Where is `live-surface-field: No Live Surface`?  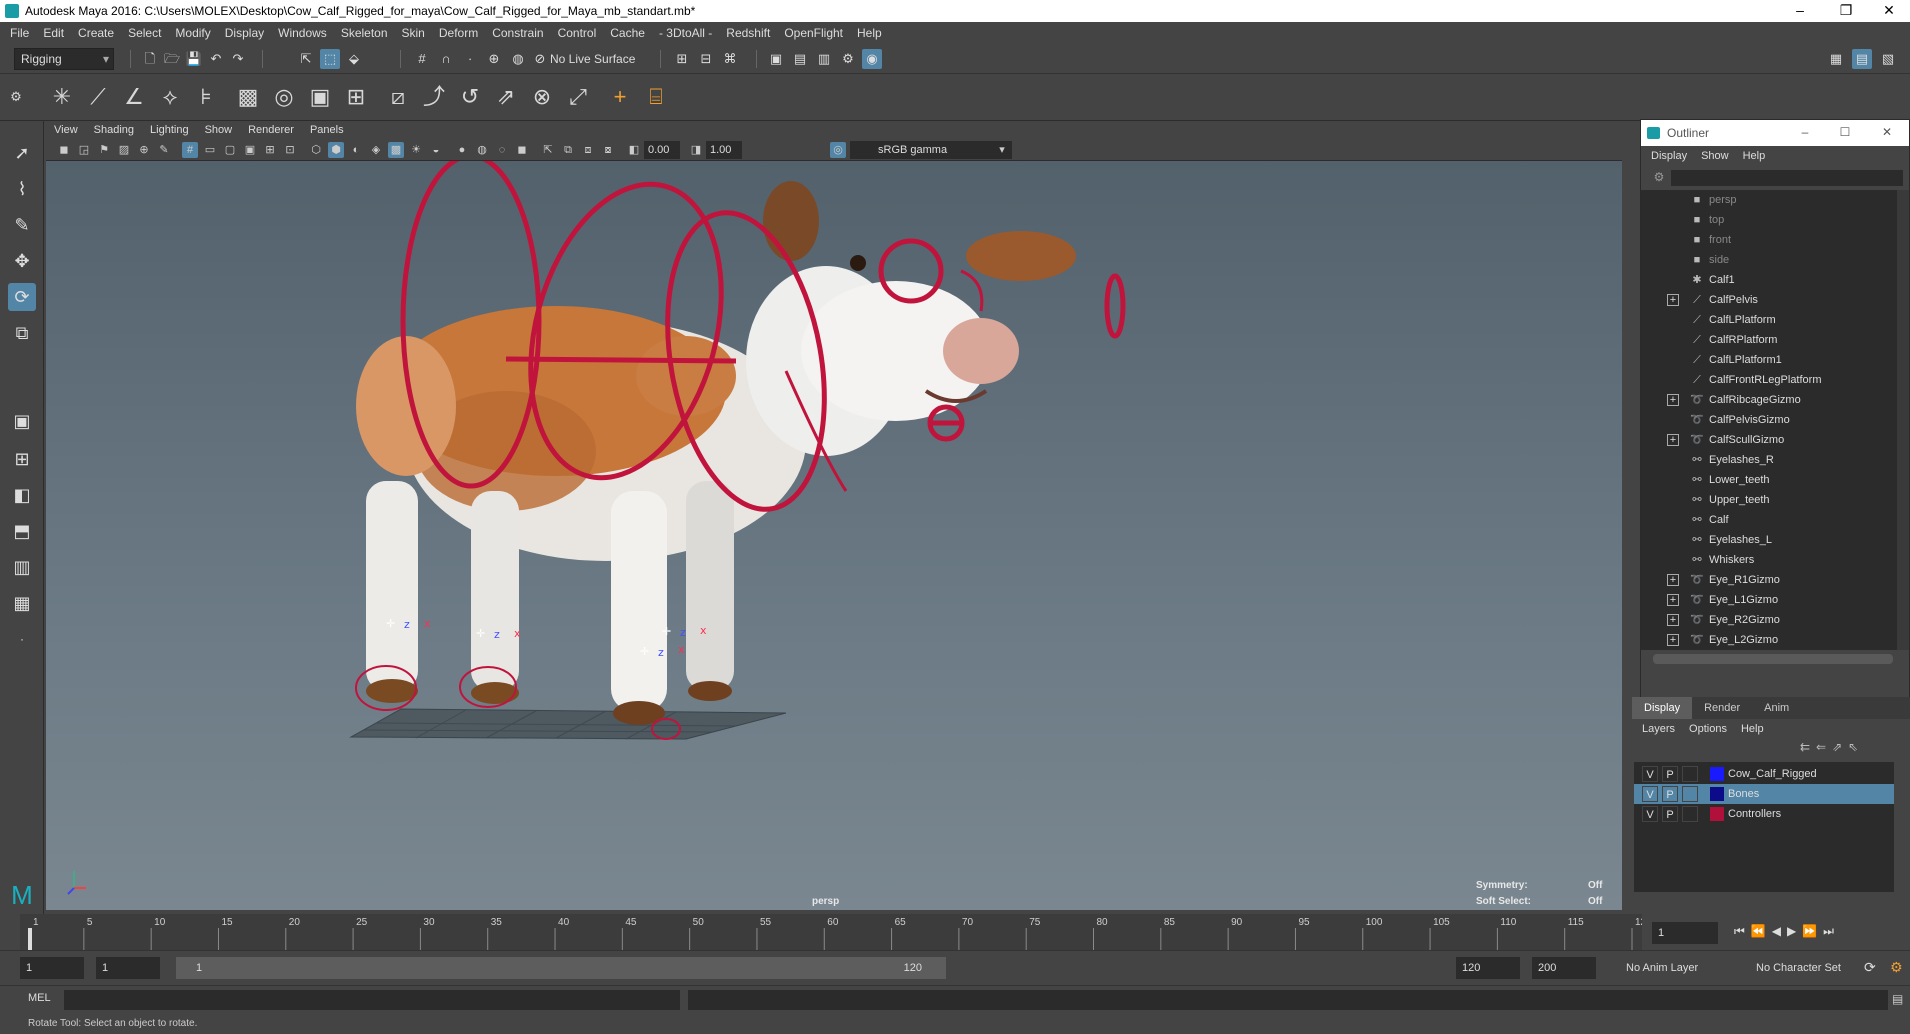 live-surface-field: No Live Surface is located at coordinates (598, 59).